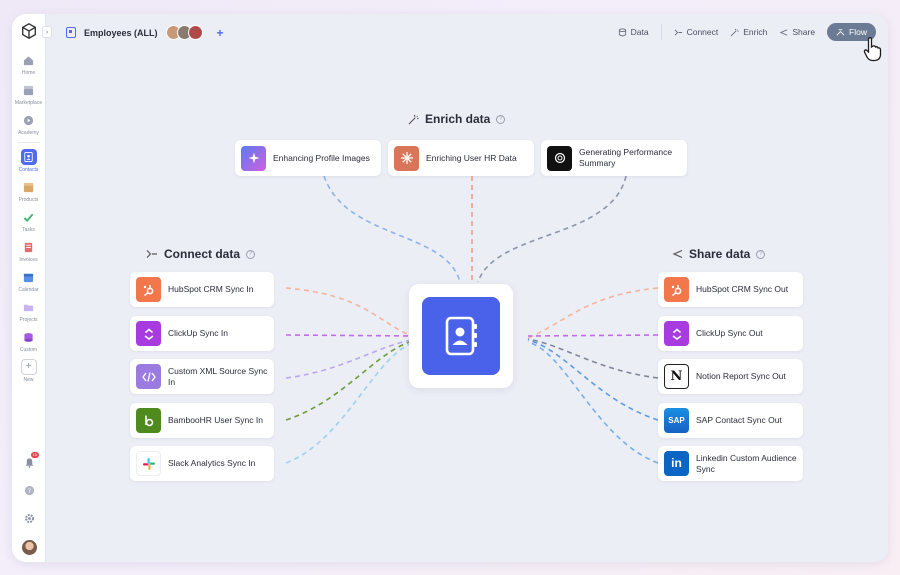 The image size is (900, 575). I want to click on sidebar-item-products: Products, so click(29, 191).